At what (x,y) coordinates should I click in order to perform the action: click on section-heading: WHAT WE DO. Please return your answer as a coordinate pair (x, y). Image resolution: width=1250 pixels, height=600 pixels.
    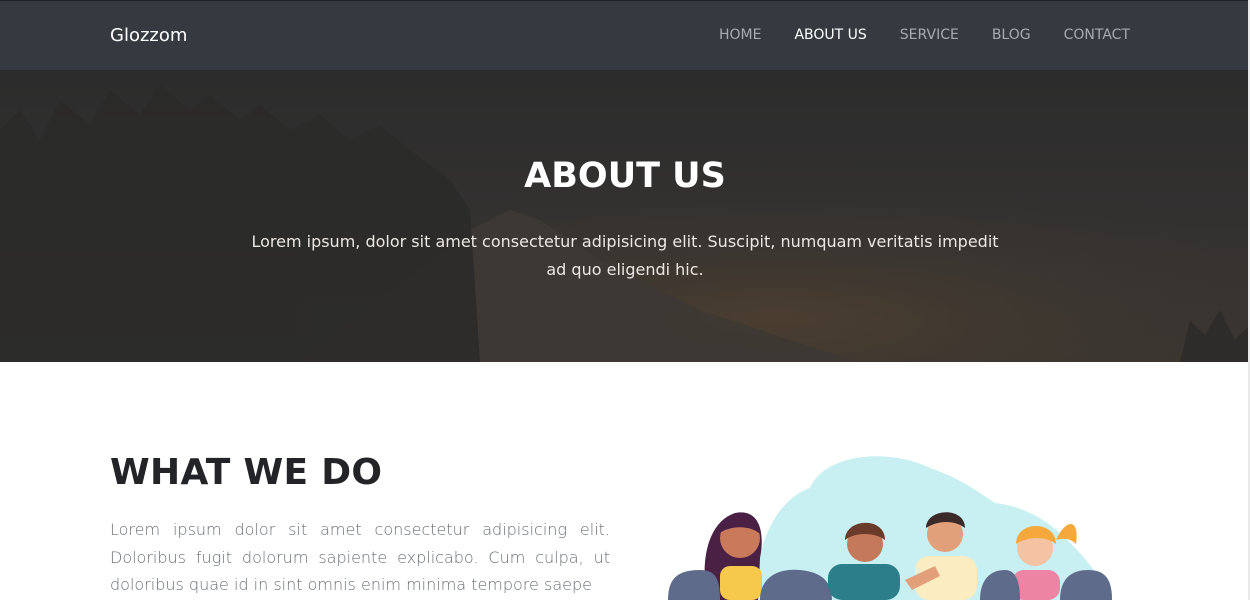
    Looking at the image, I should click on (246, 472).